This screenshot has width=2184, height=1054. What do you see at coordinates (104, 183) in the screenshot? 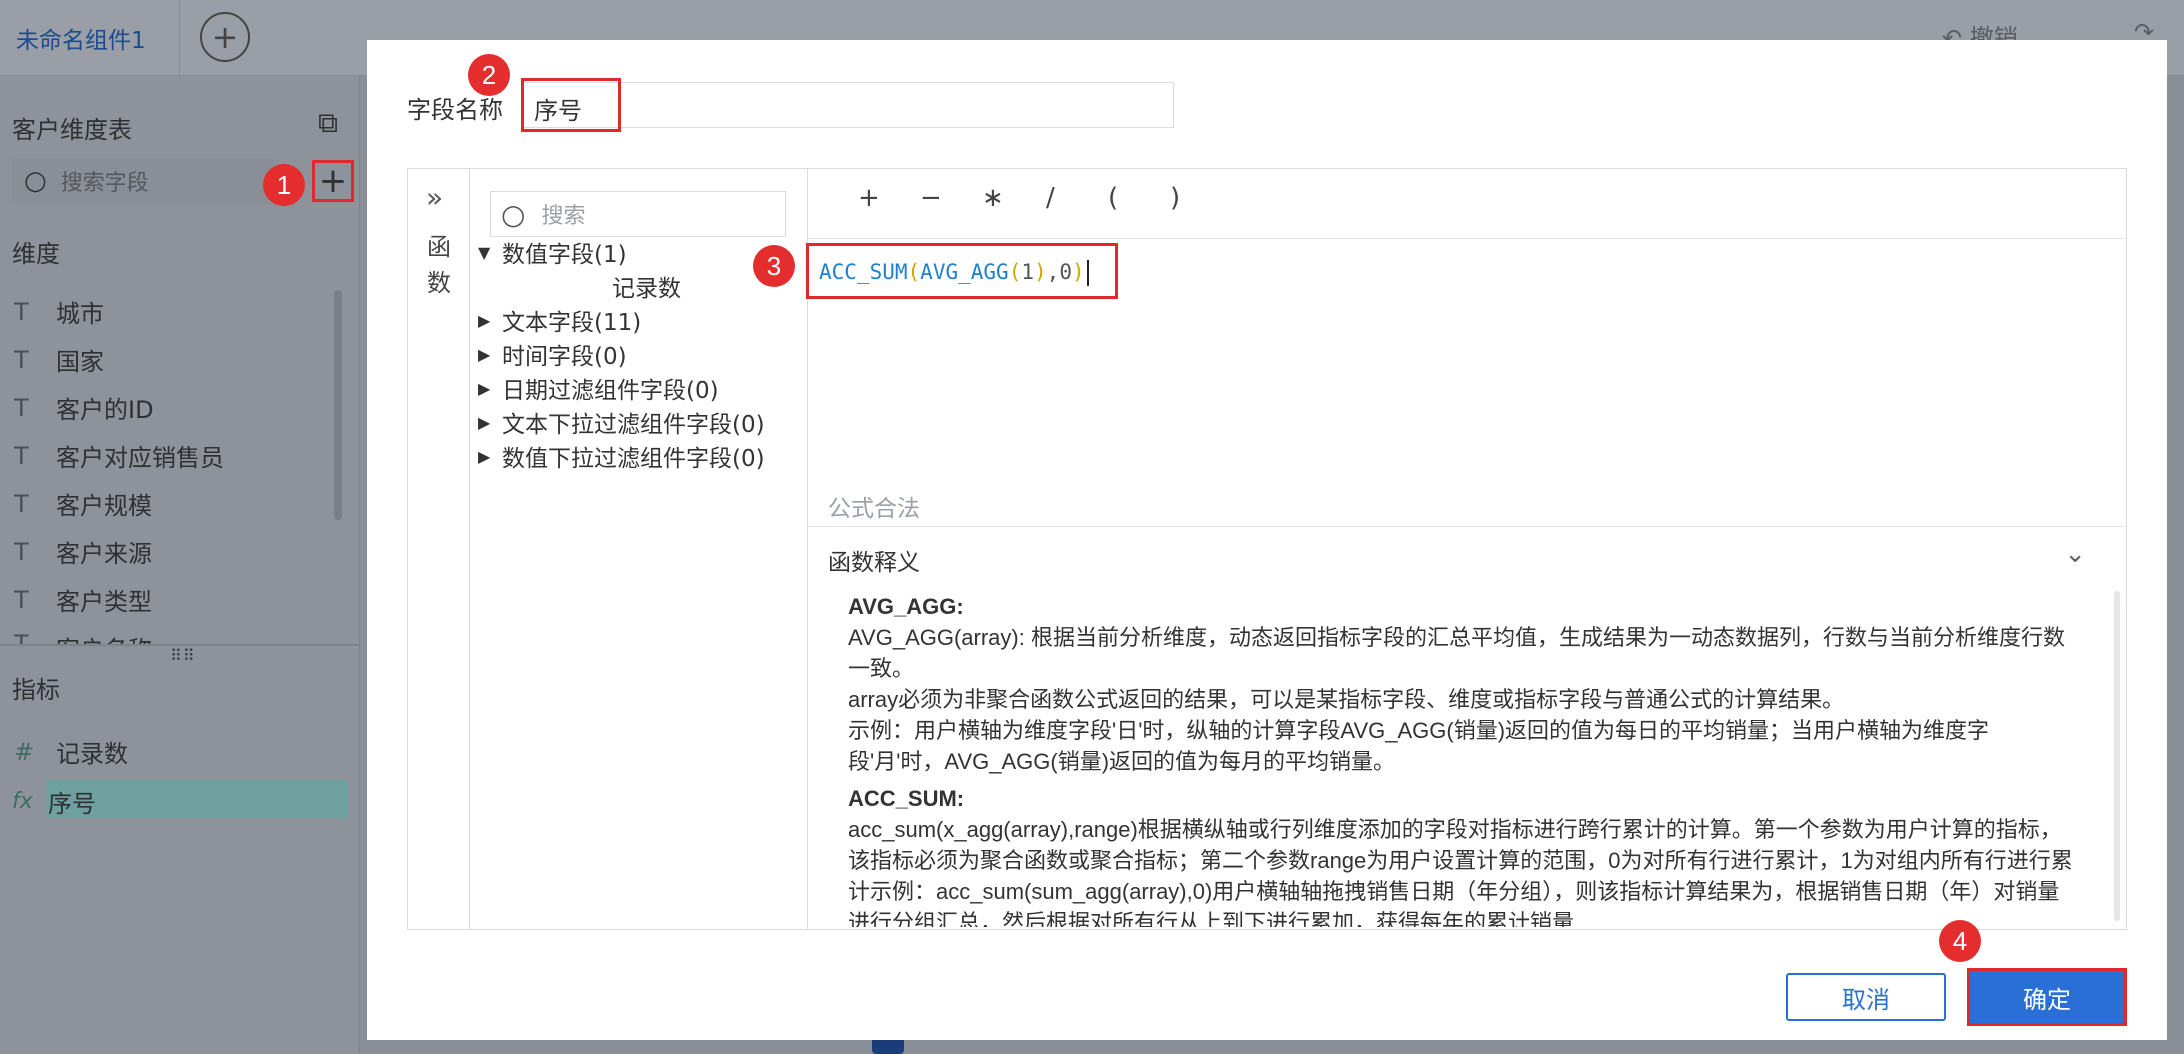
I see `search-placeholder: 搜索字段` at bounding box center [104, 183].